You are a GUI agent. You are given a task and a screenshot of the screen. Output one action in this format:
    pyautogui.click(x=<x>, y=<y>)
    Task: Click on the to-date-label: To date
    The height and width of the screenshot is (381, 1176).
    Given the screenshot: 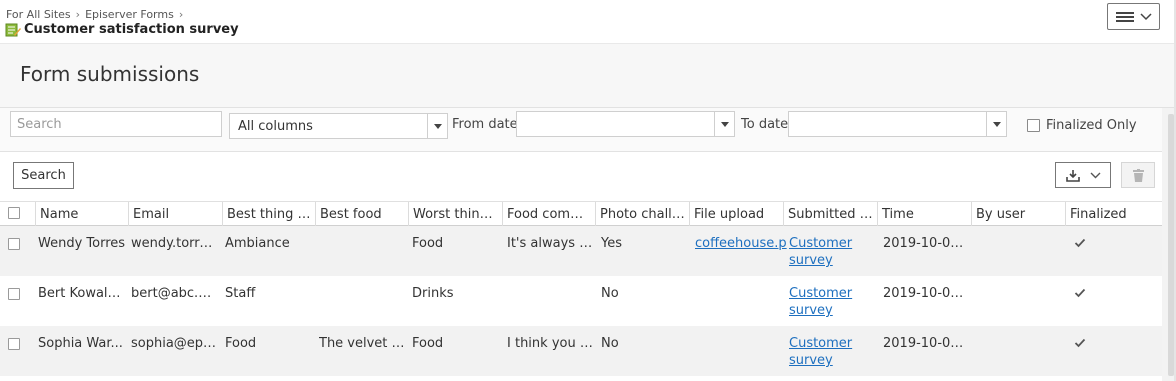 What is the action you would take?
    pyautogui.click(x=765, y=124)
    